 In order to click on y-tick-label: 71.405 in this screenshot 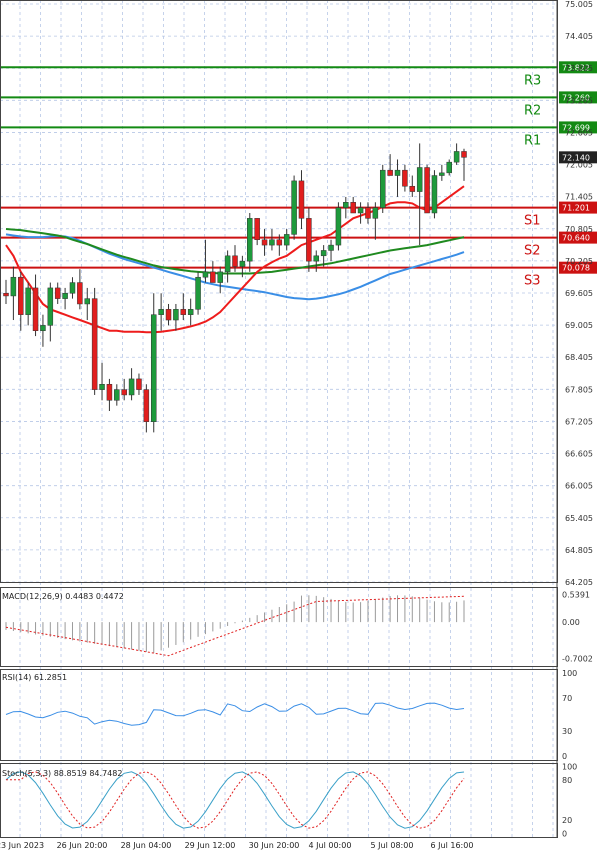, I will do `click(579, 197)`.